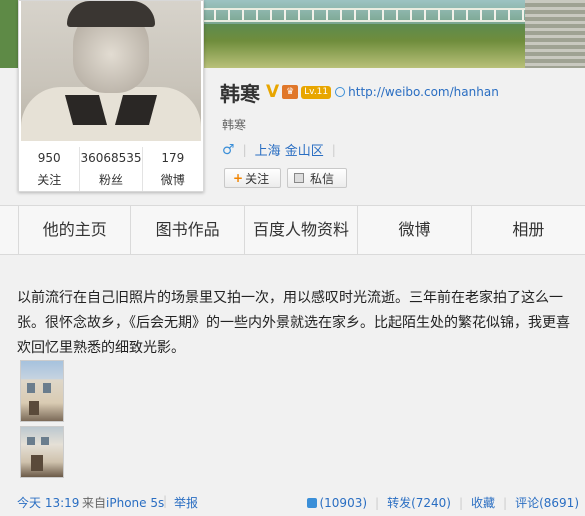 The image size is (585, 516). Describe the element at coordinates (228, 149) in the screenshot. I see `male-icon: ♂` at that location.